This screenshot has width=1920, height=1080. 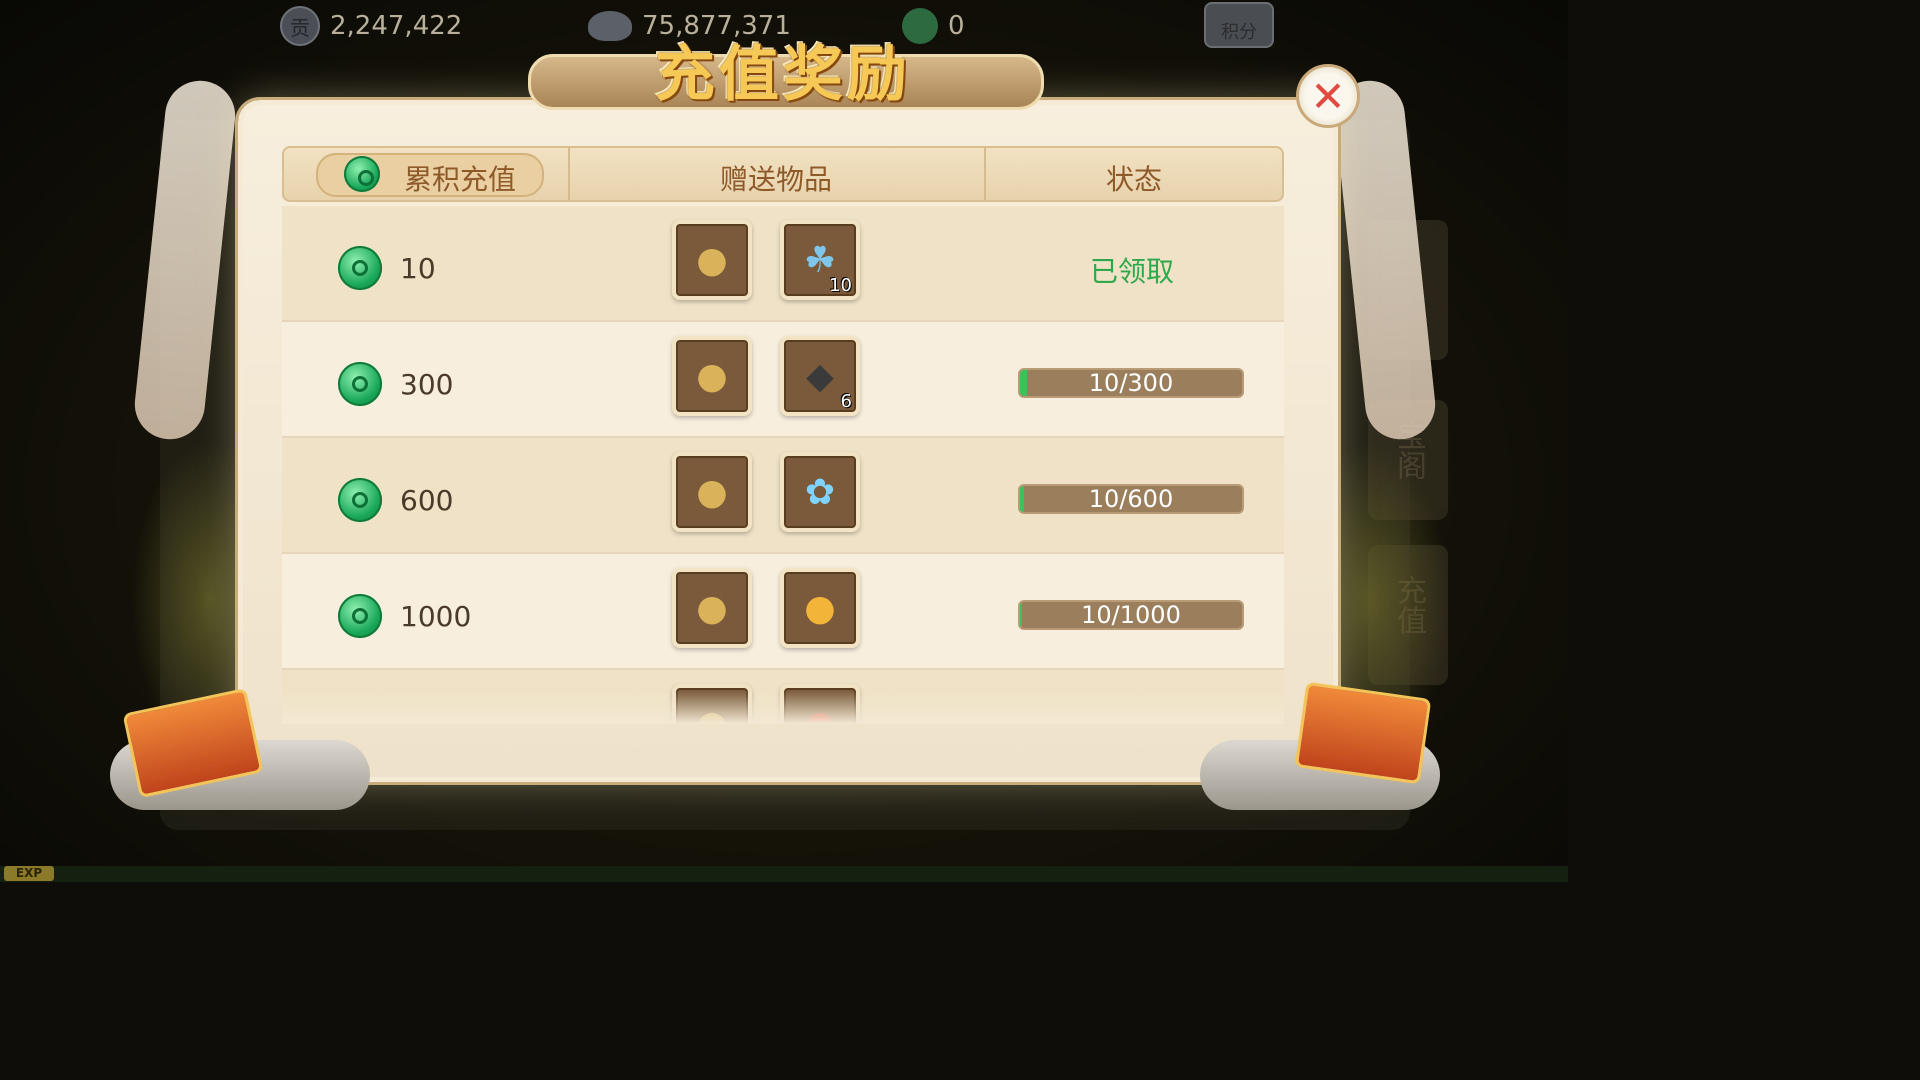 I want to click on close-button: ✕, so click(x=1328, y=96).